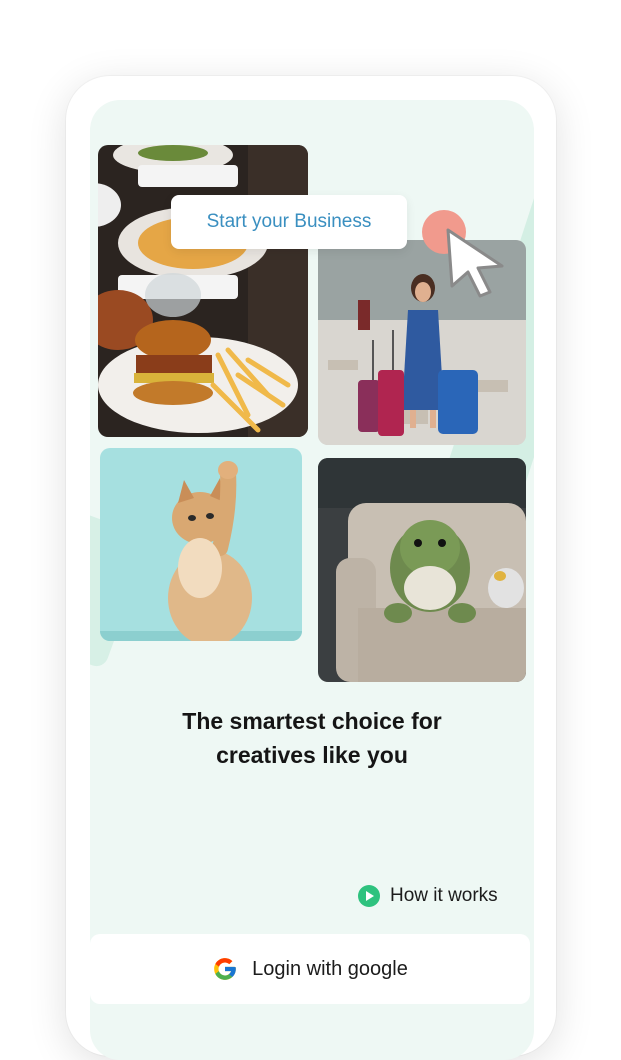  I want to click on cursor-pointer-icon, so click(463, 254).